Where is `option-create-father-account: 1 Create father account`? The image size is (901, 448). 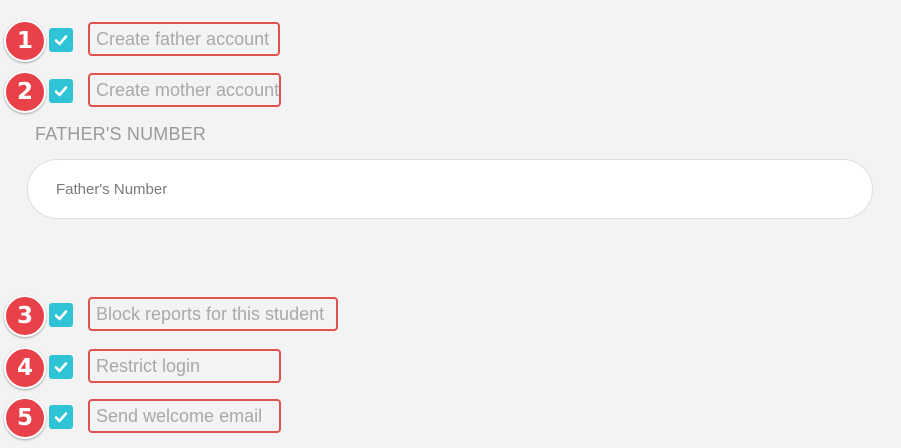
option-create-father-account: 1 Create father account is located at coordinates (200, 41).